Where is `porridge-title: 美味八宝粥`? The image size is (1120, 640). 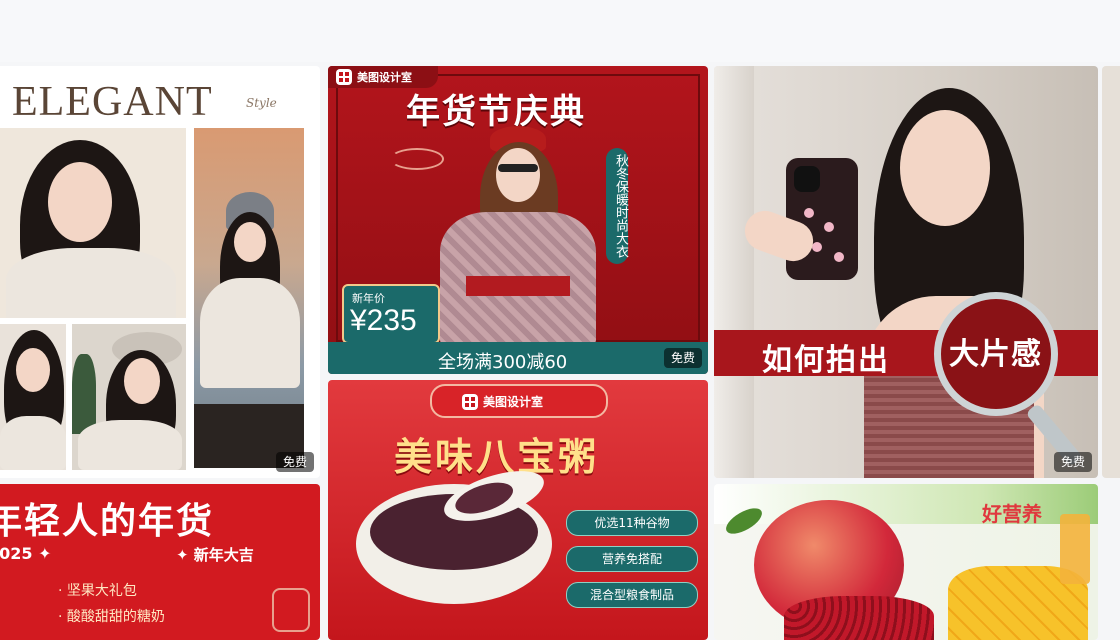 porridge-title: 美味八宝粥 is located at coordinates (497, 457).